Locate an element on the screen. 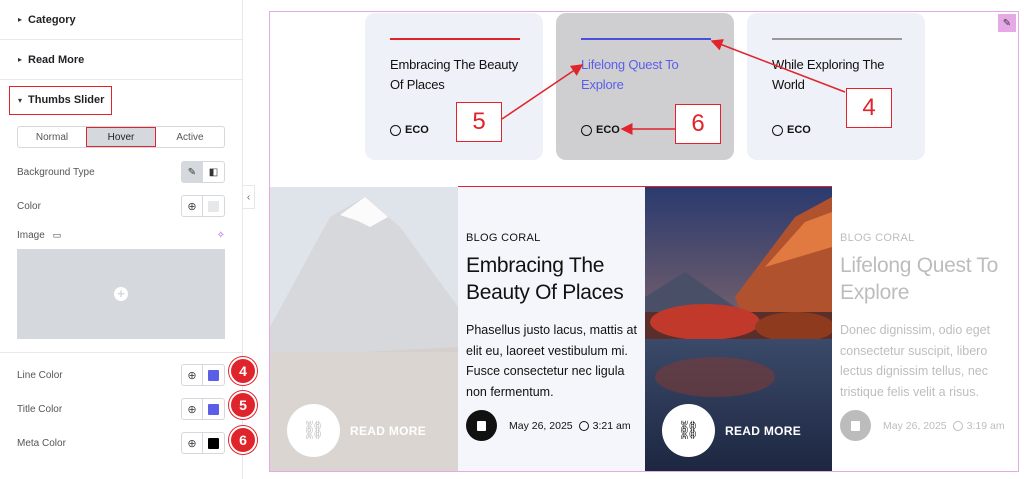 The width and height of the screenshot is (1024, 479). tab-hover: Hover is located at coordinates (121, 137).